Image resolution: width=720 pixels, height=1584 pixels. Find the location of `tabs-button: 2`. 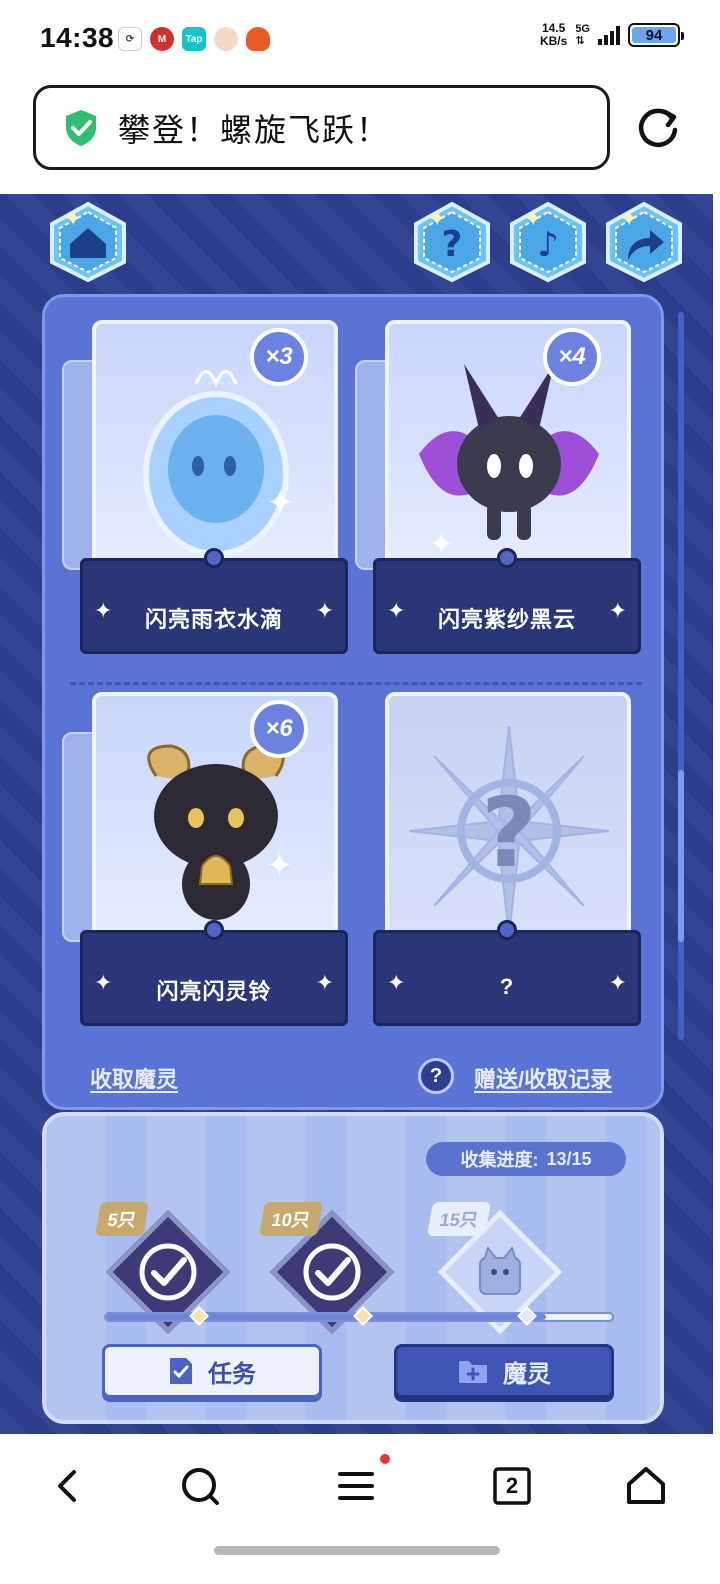

tabs-button: 2 is located at coordinates (512, 1486).